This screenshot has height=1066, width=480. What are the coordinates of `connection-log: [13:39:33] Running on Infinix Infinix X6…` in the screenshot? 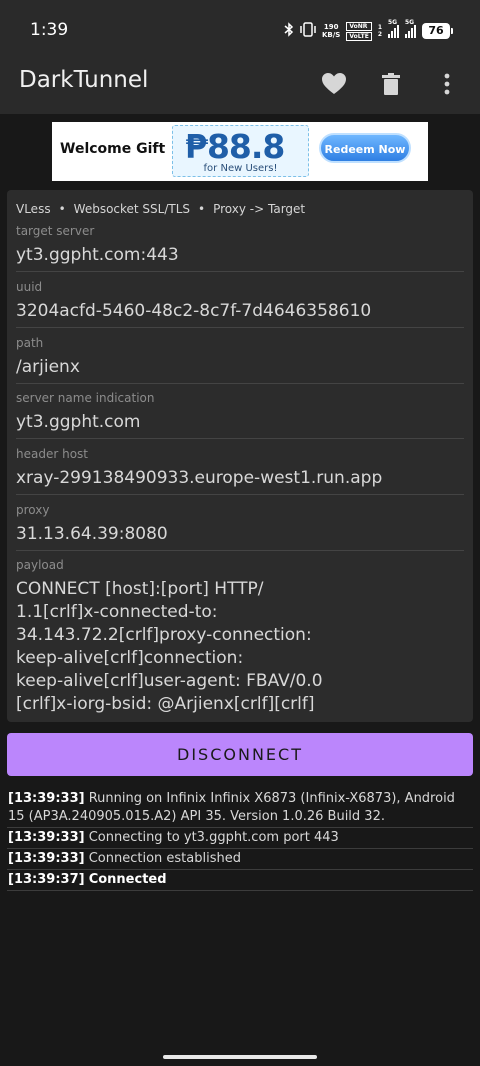 It's located at (240, 840).